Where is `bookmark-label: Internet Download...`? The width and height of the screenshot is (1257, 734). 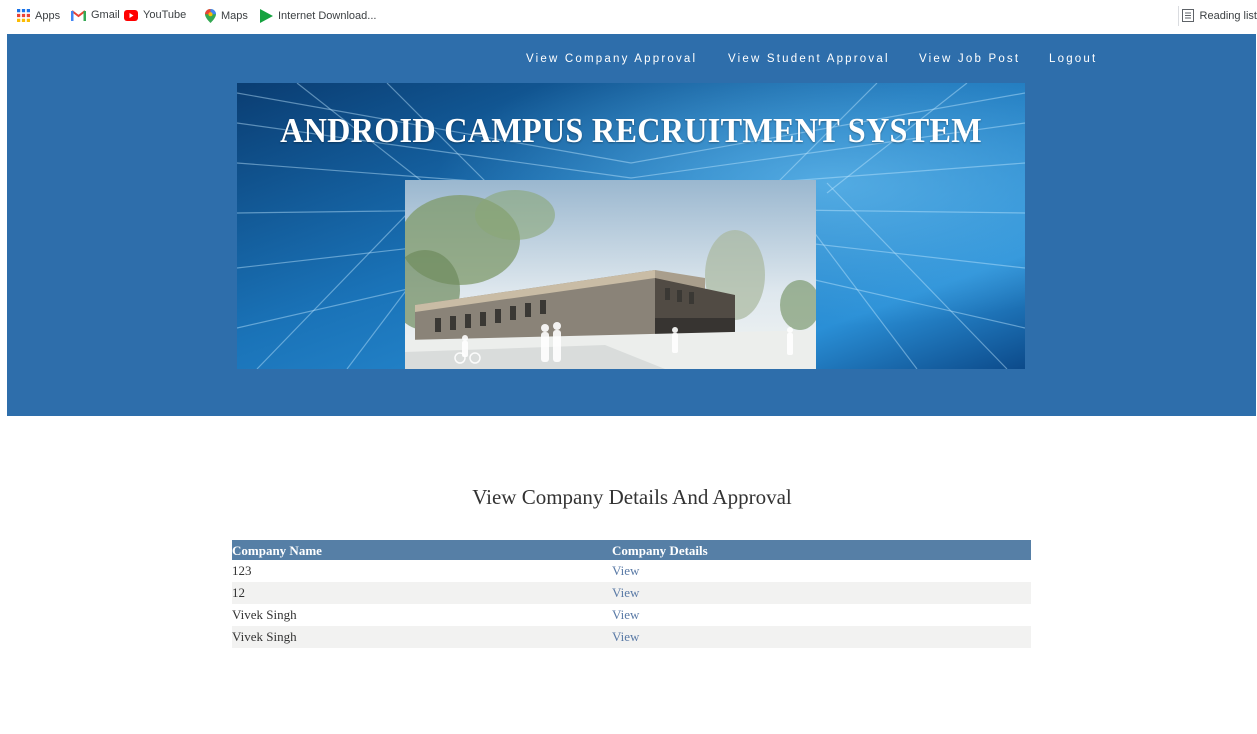 bookmark-label: Internet Download... is located at coordinates (327, 16).